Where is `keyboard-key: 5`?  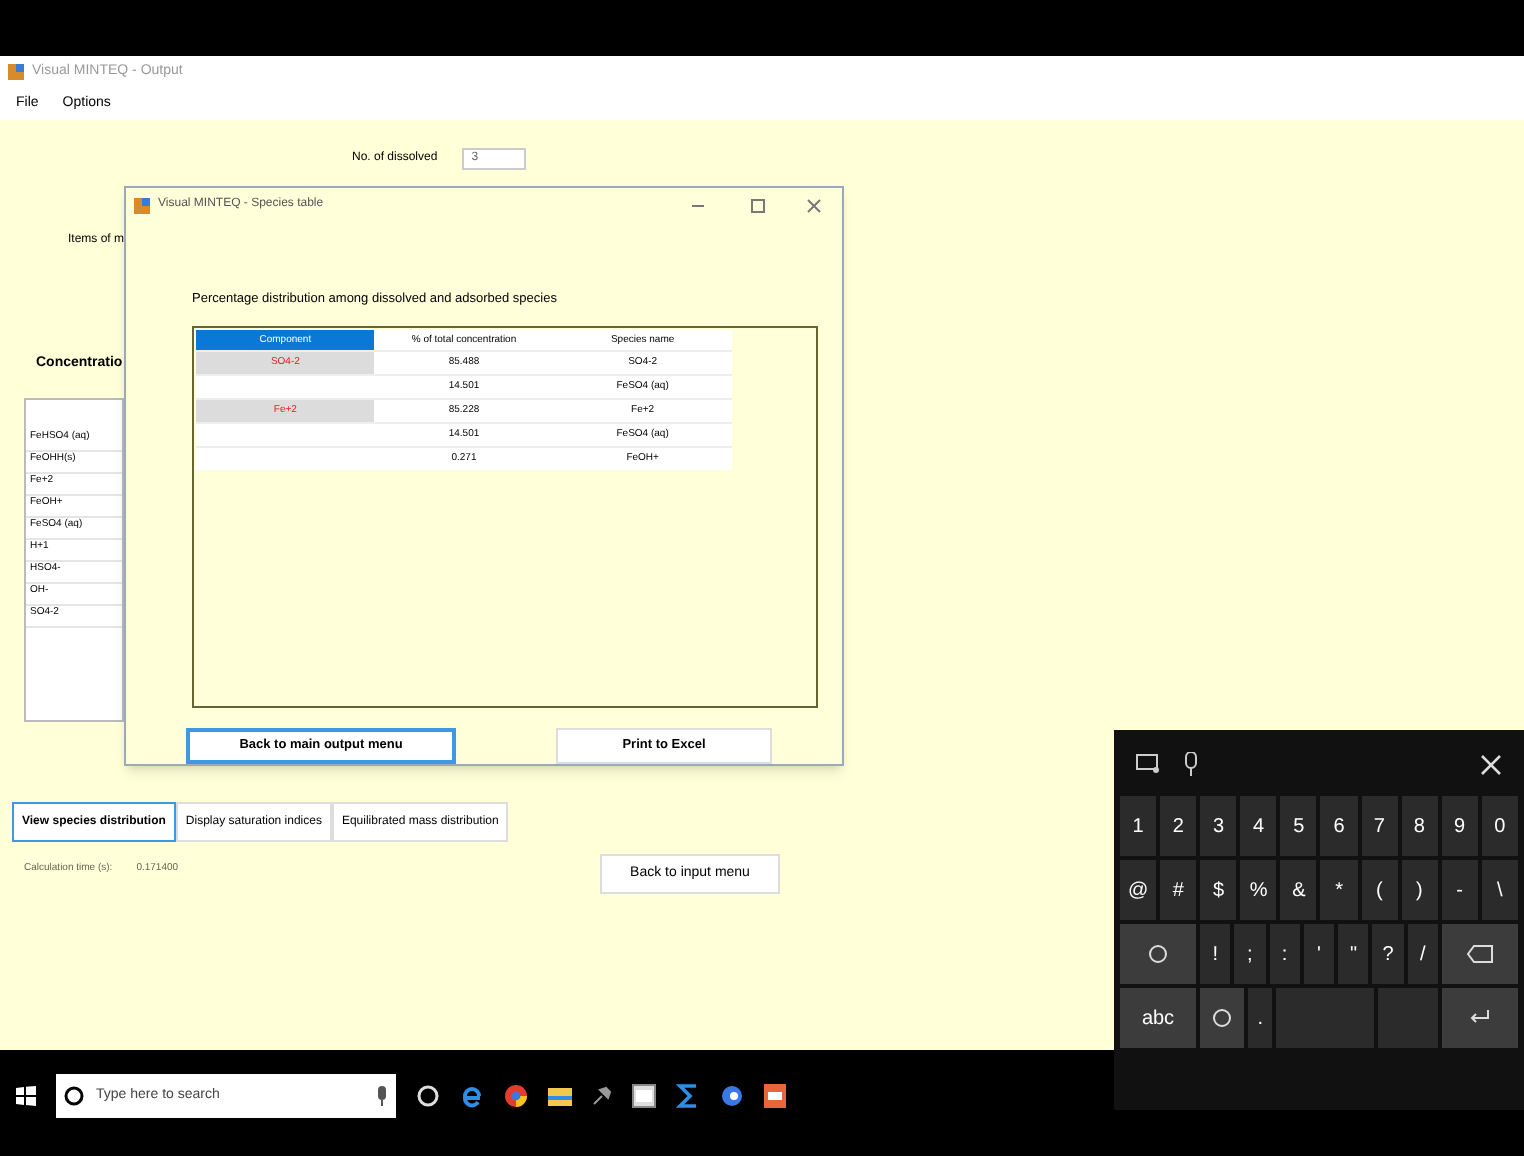
keyboard-key: 5 is located at coordinates (1298, 826).